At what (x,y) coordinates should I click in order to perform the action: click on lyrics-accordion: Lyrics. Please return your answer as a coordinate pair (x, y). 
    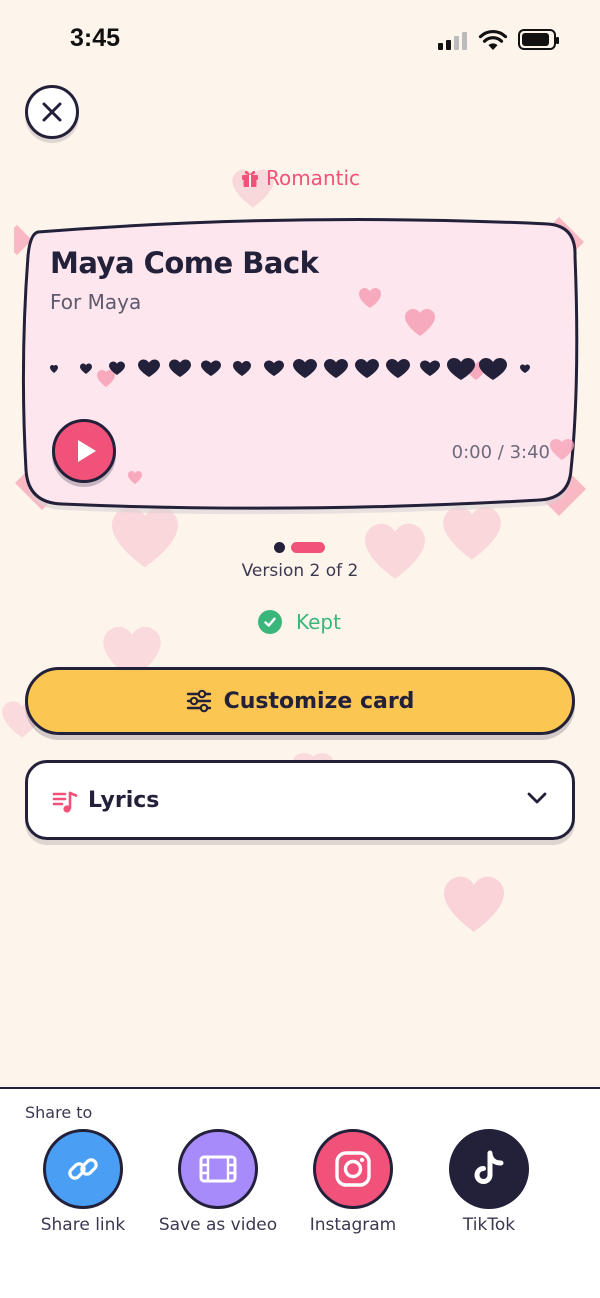
    Looking at the image, I should click on (300, 800).